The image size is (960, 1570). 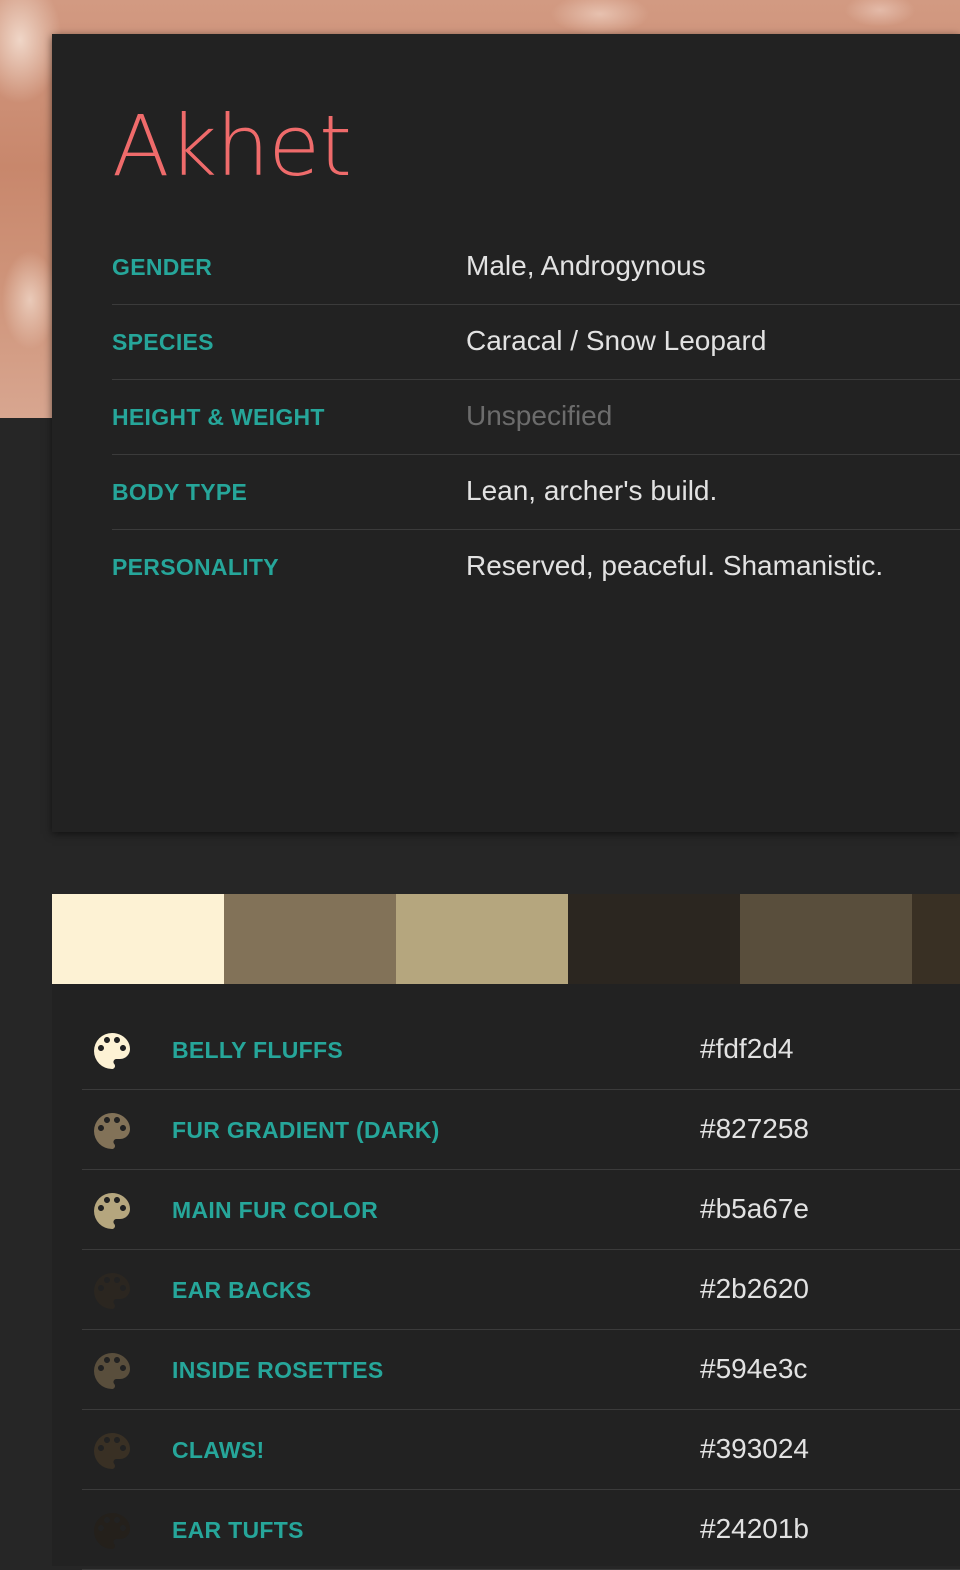 I want to click on attribute-value: Male, Androgynous, so click(x=586, y=265).